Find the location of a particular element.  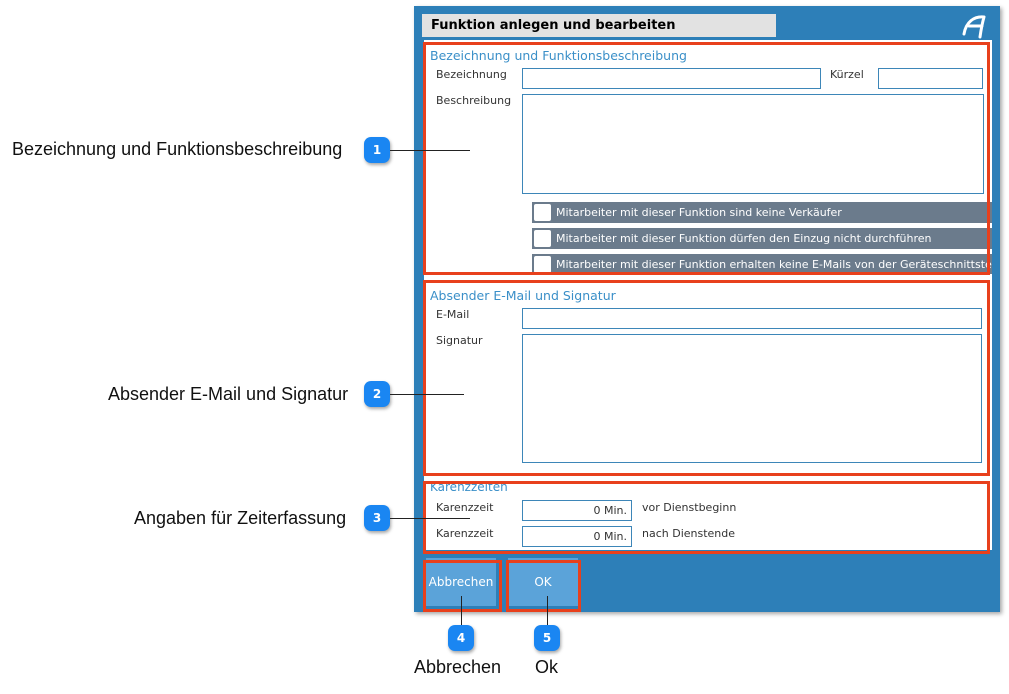

email-input is located at coordinates (752, 318).